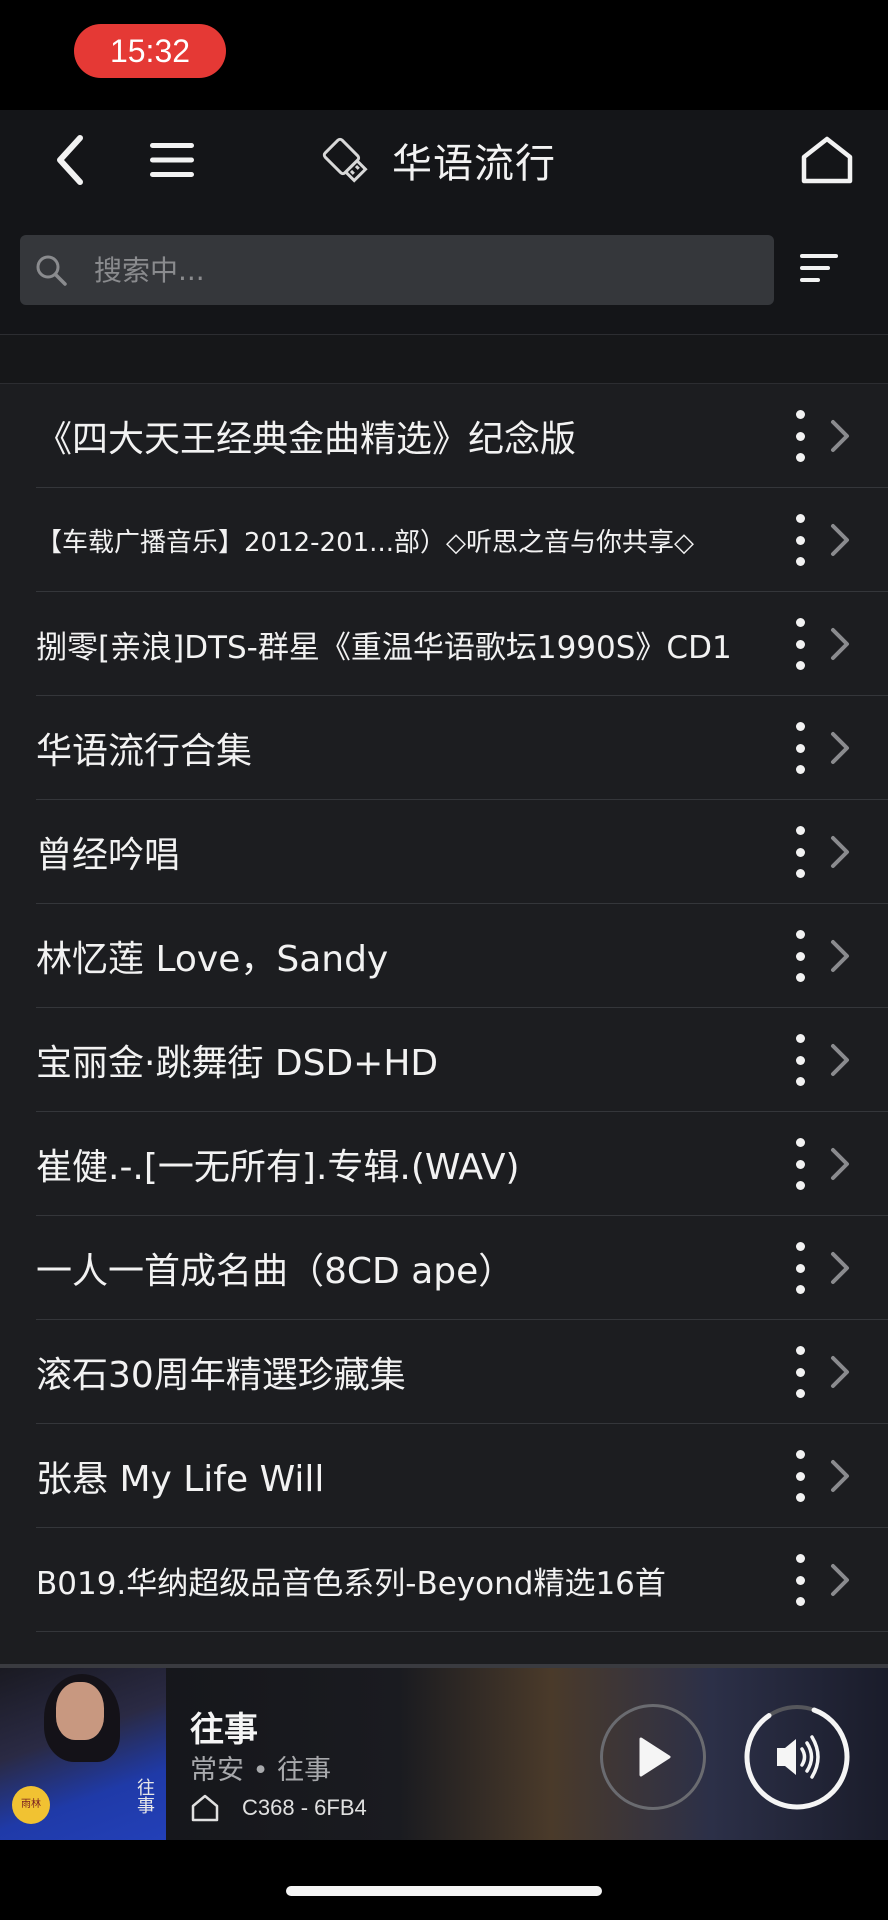 The height and width of the screenshot is (1920, 888). I want to click on status-time: 15:32, so click(150, 51).